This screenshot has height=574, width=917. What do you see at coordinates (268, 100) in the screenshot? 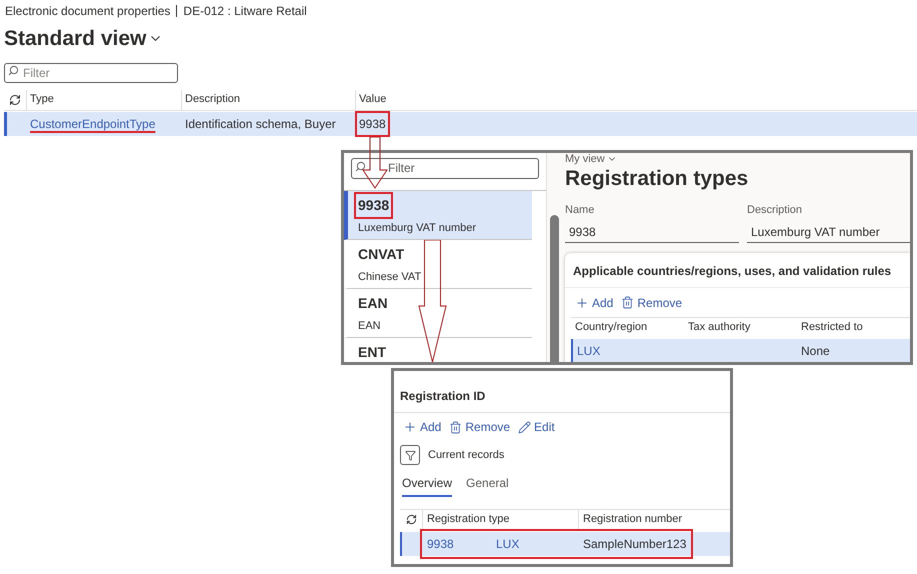
I see `column-header: Description` at bounding box center [268, 100].